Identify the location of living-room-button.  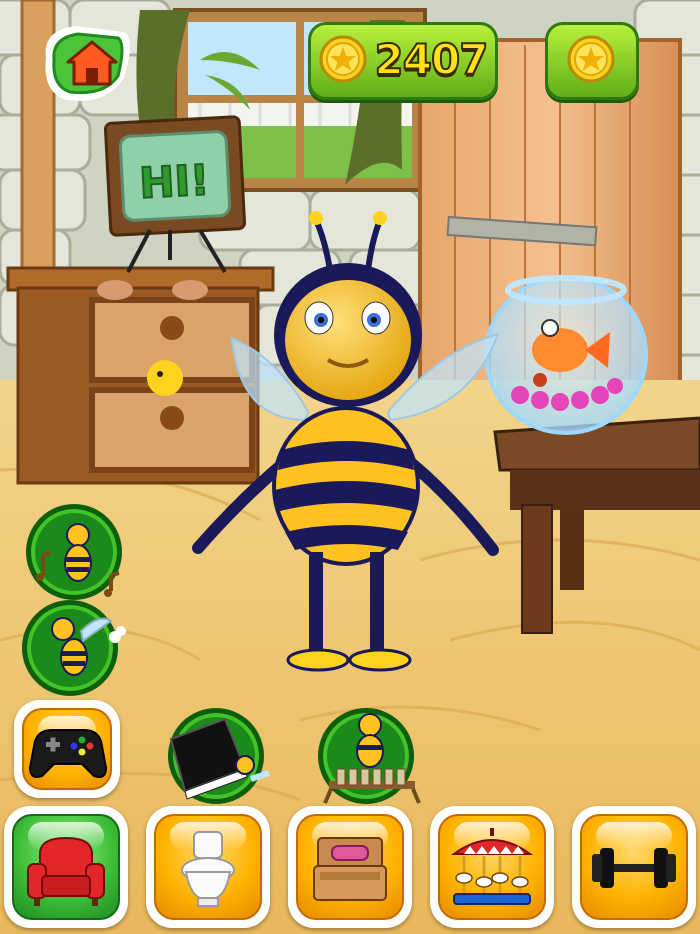
(66, 867).